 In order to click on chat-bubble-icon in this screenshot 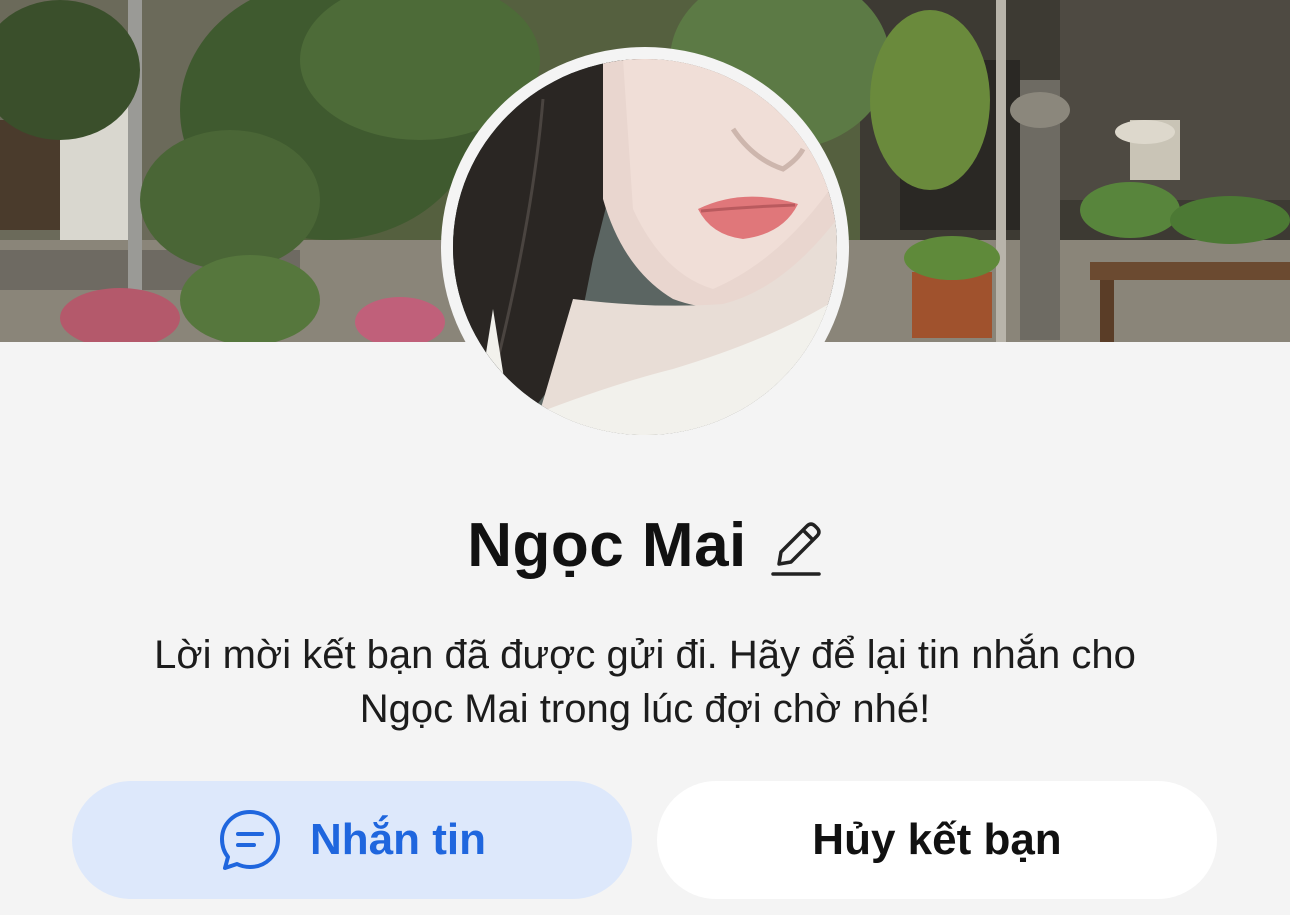, I will do `click(250, 840)`.